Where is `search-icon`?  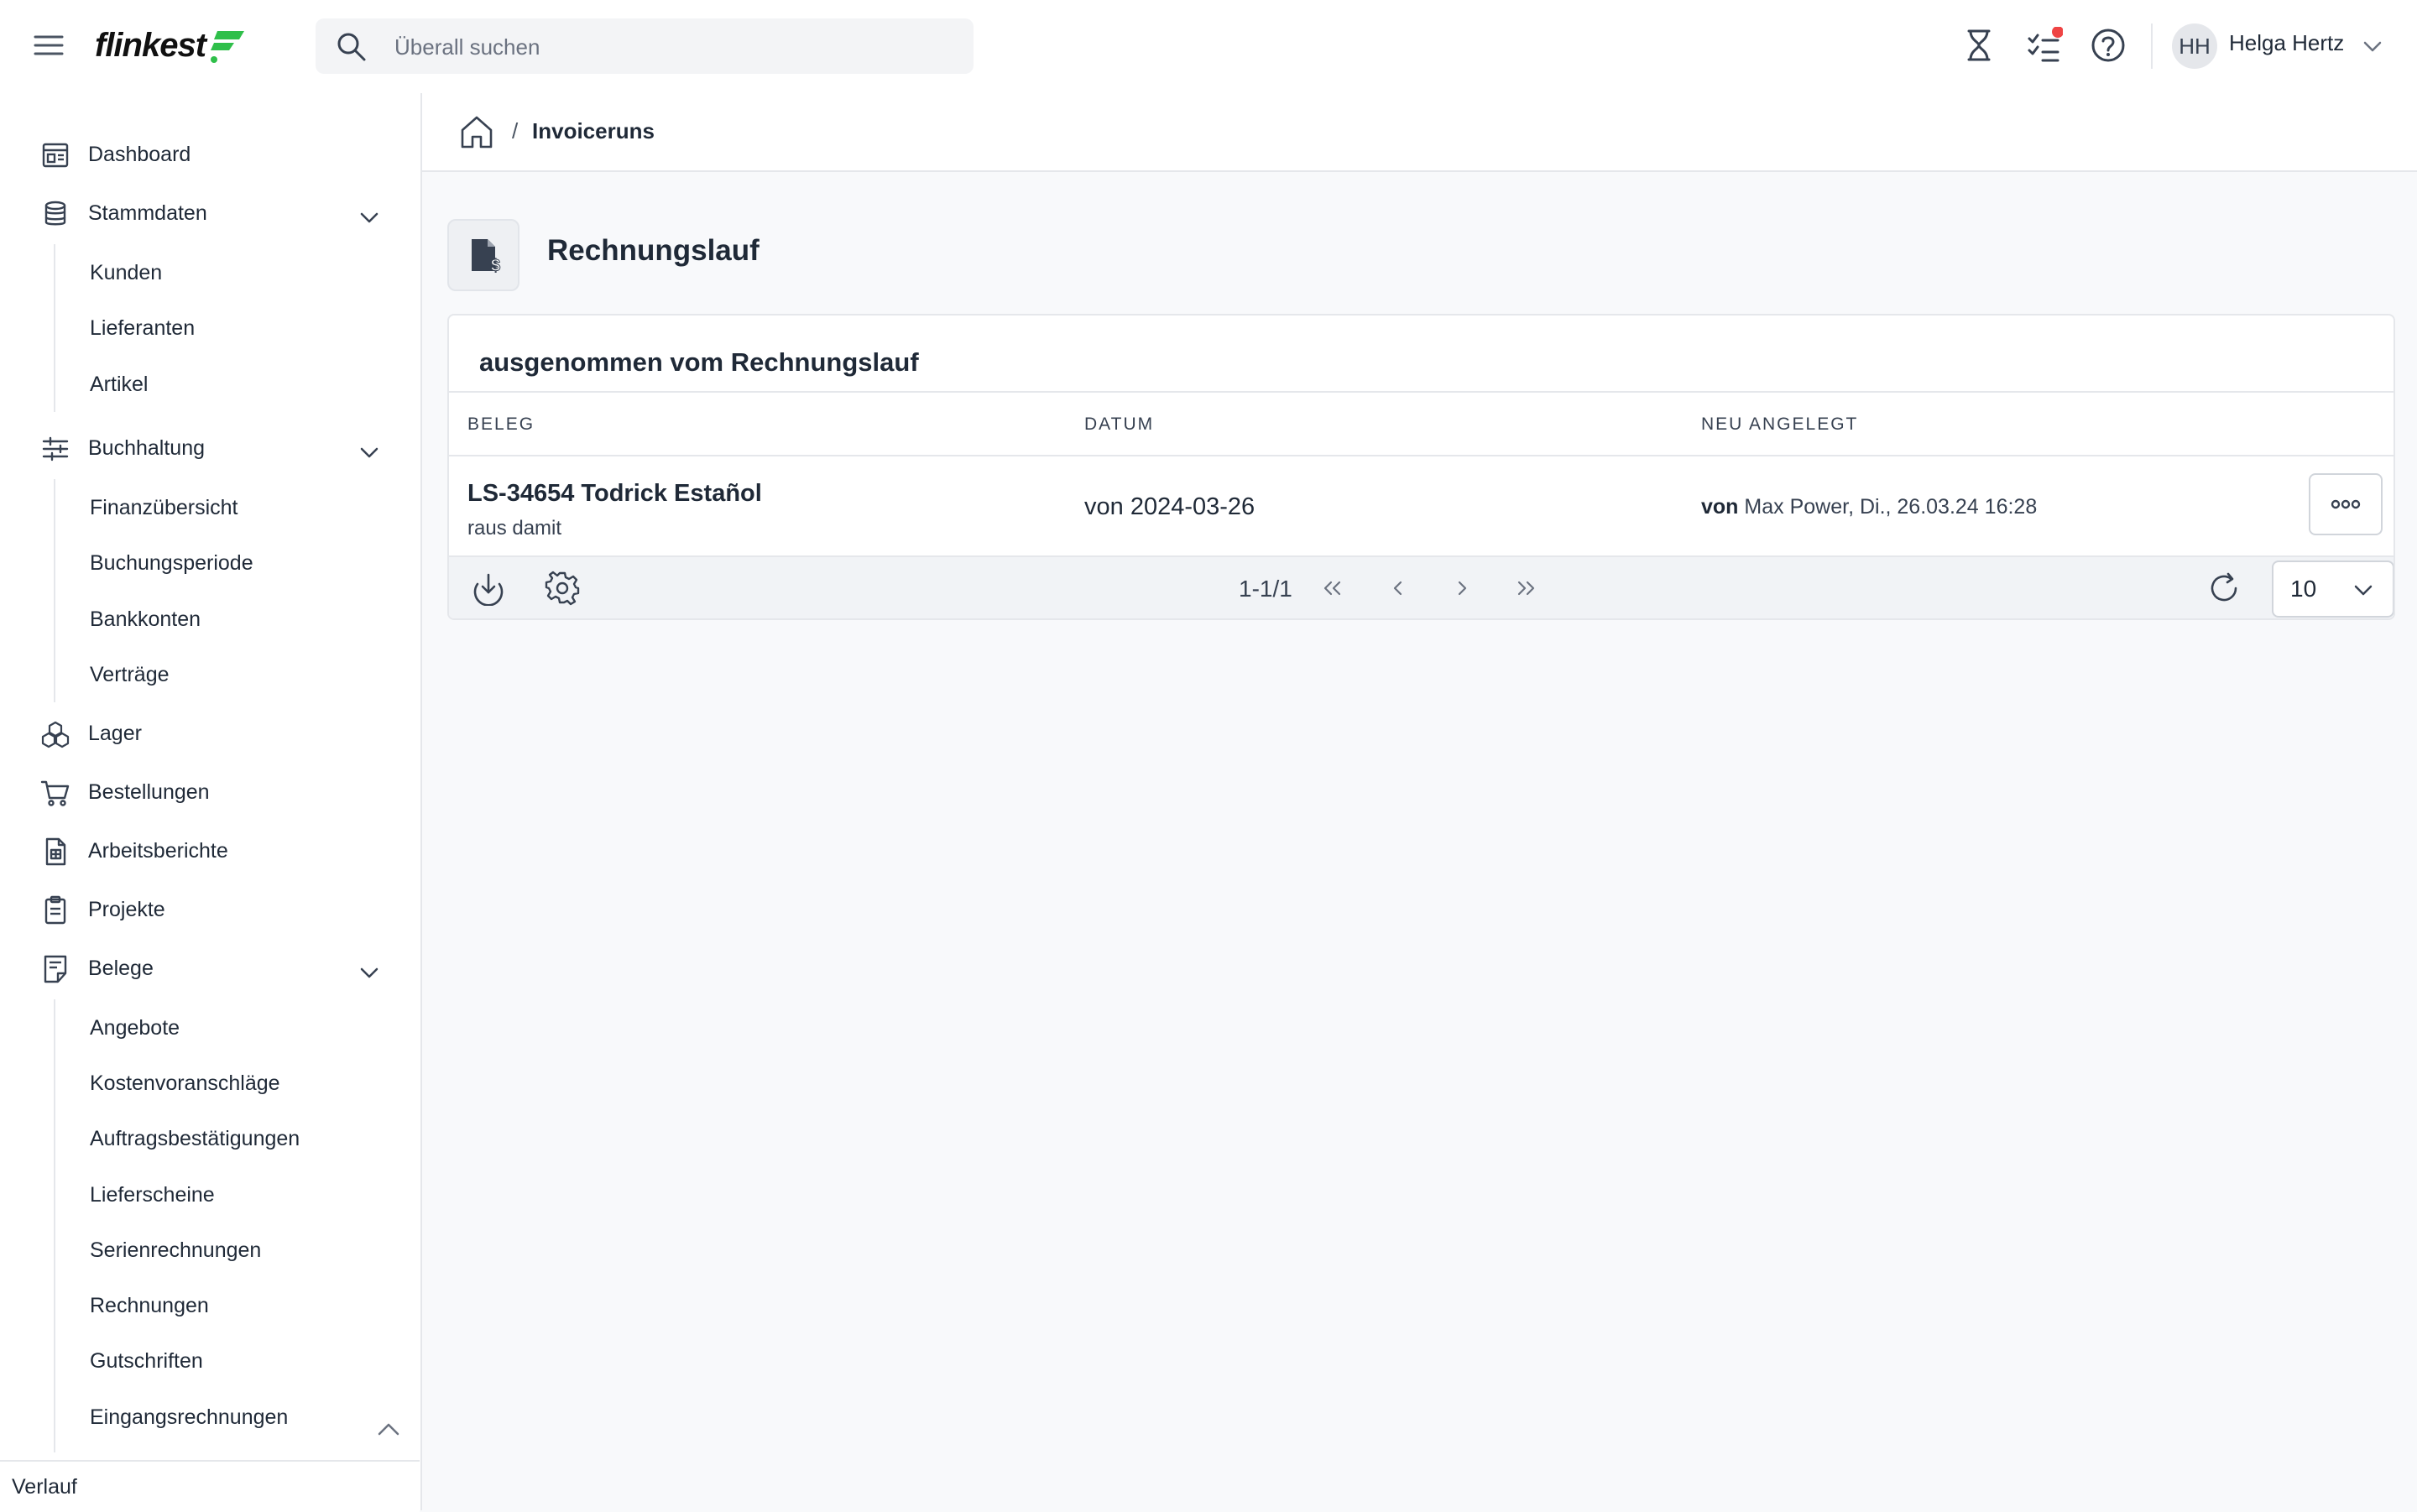 search-icon is located at coordinates (351, 46).